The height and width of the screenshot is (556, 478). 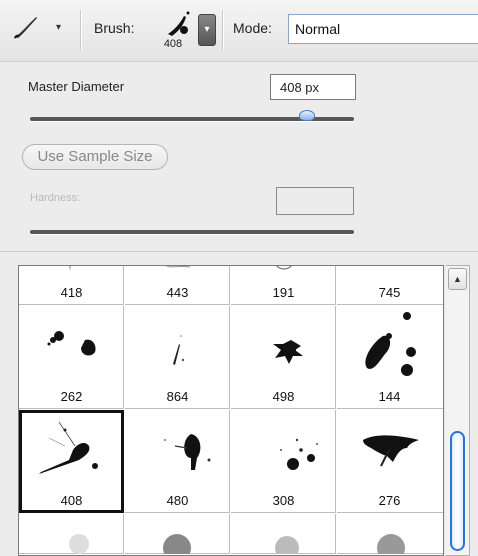 I want to click on brush-preset-size: 745, so click(x=389, y=292).